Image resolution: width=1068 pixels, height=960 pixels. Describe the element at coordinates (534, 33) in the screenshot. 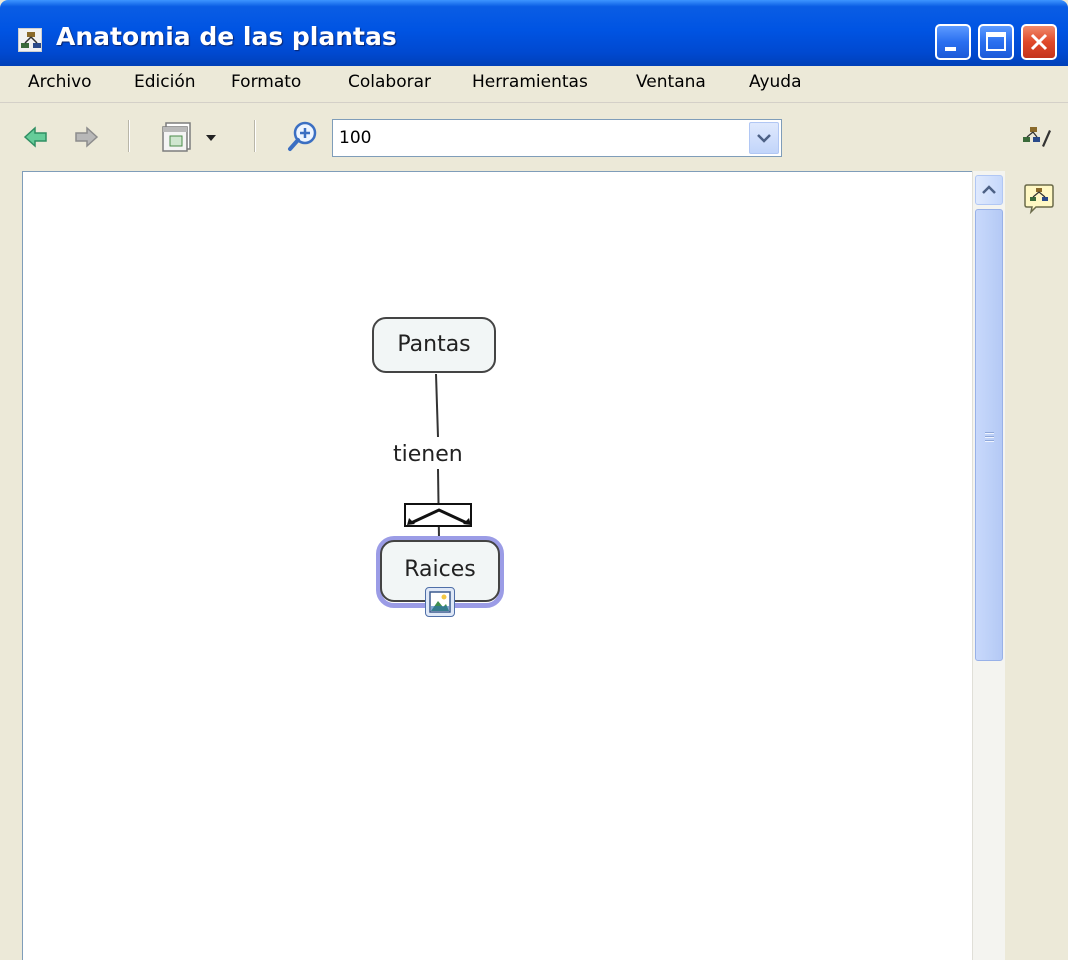

I see `title-bar: Anatomia de las plantas` at that location.